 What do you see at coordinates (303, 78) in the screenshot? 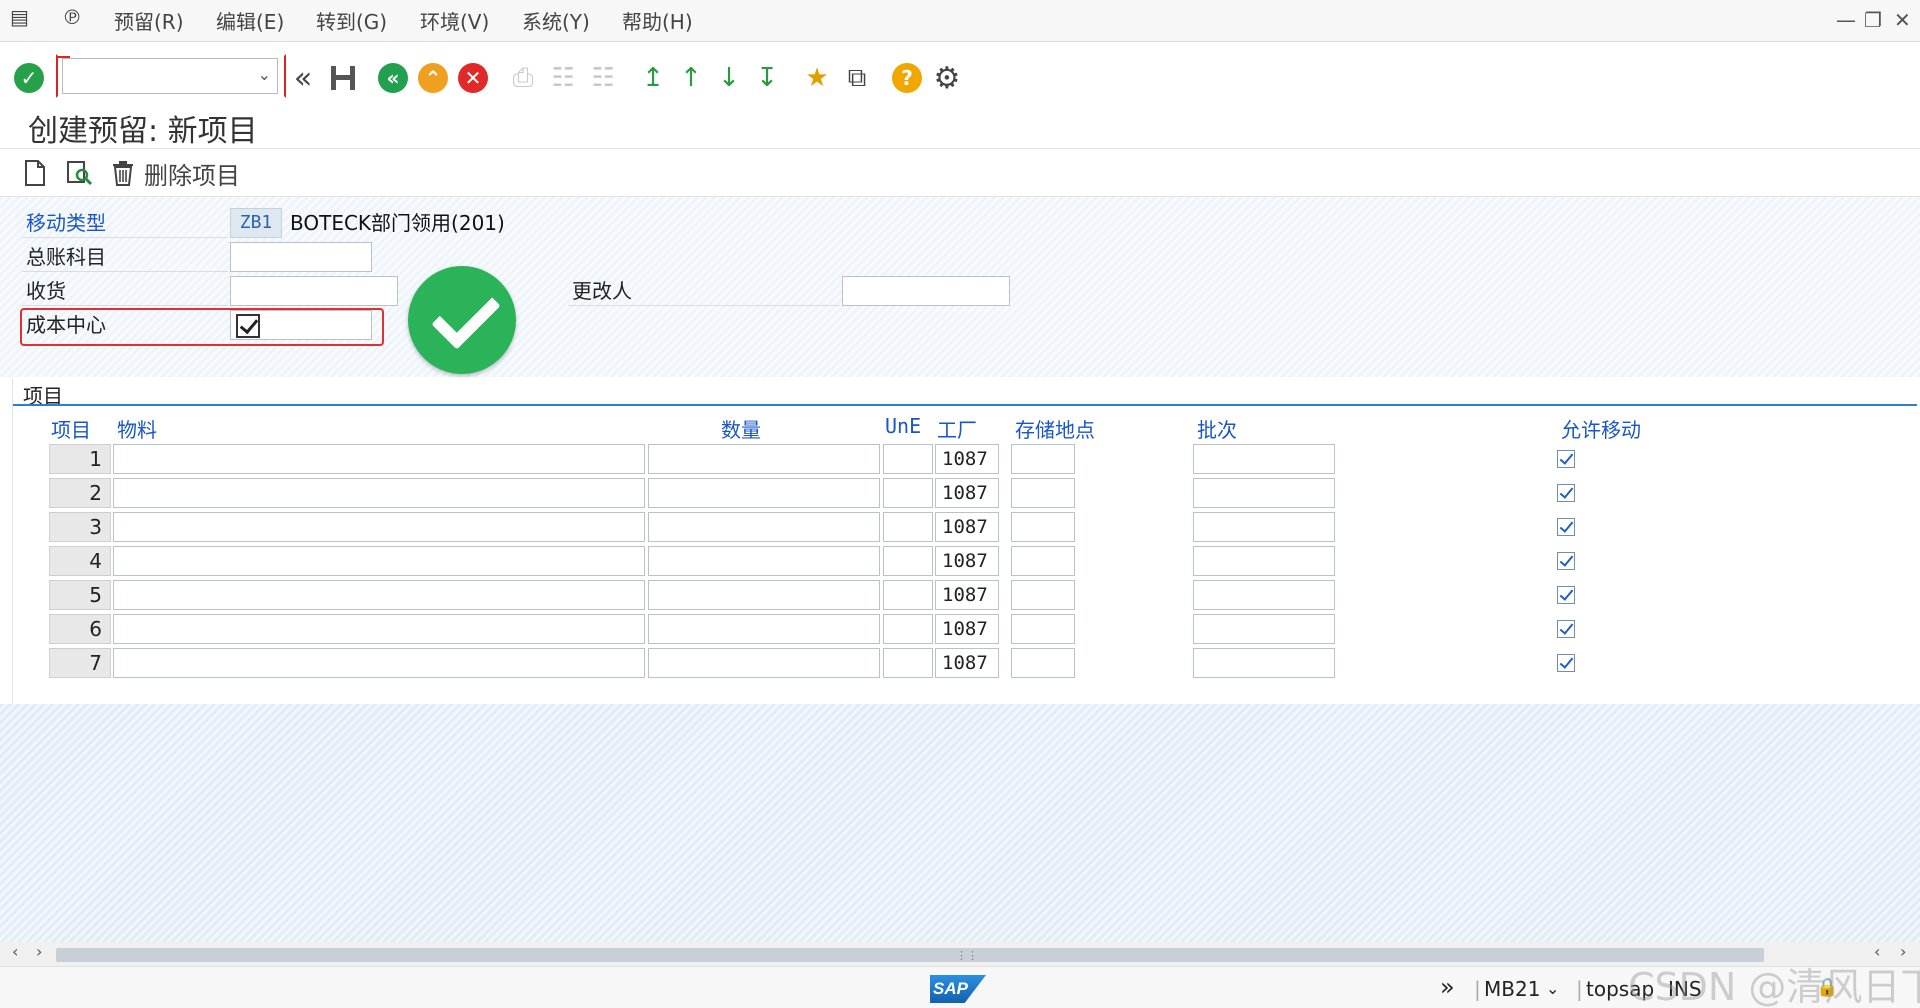
I see `collapse-icon: «` at bounding box center [303, 78].